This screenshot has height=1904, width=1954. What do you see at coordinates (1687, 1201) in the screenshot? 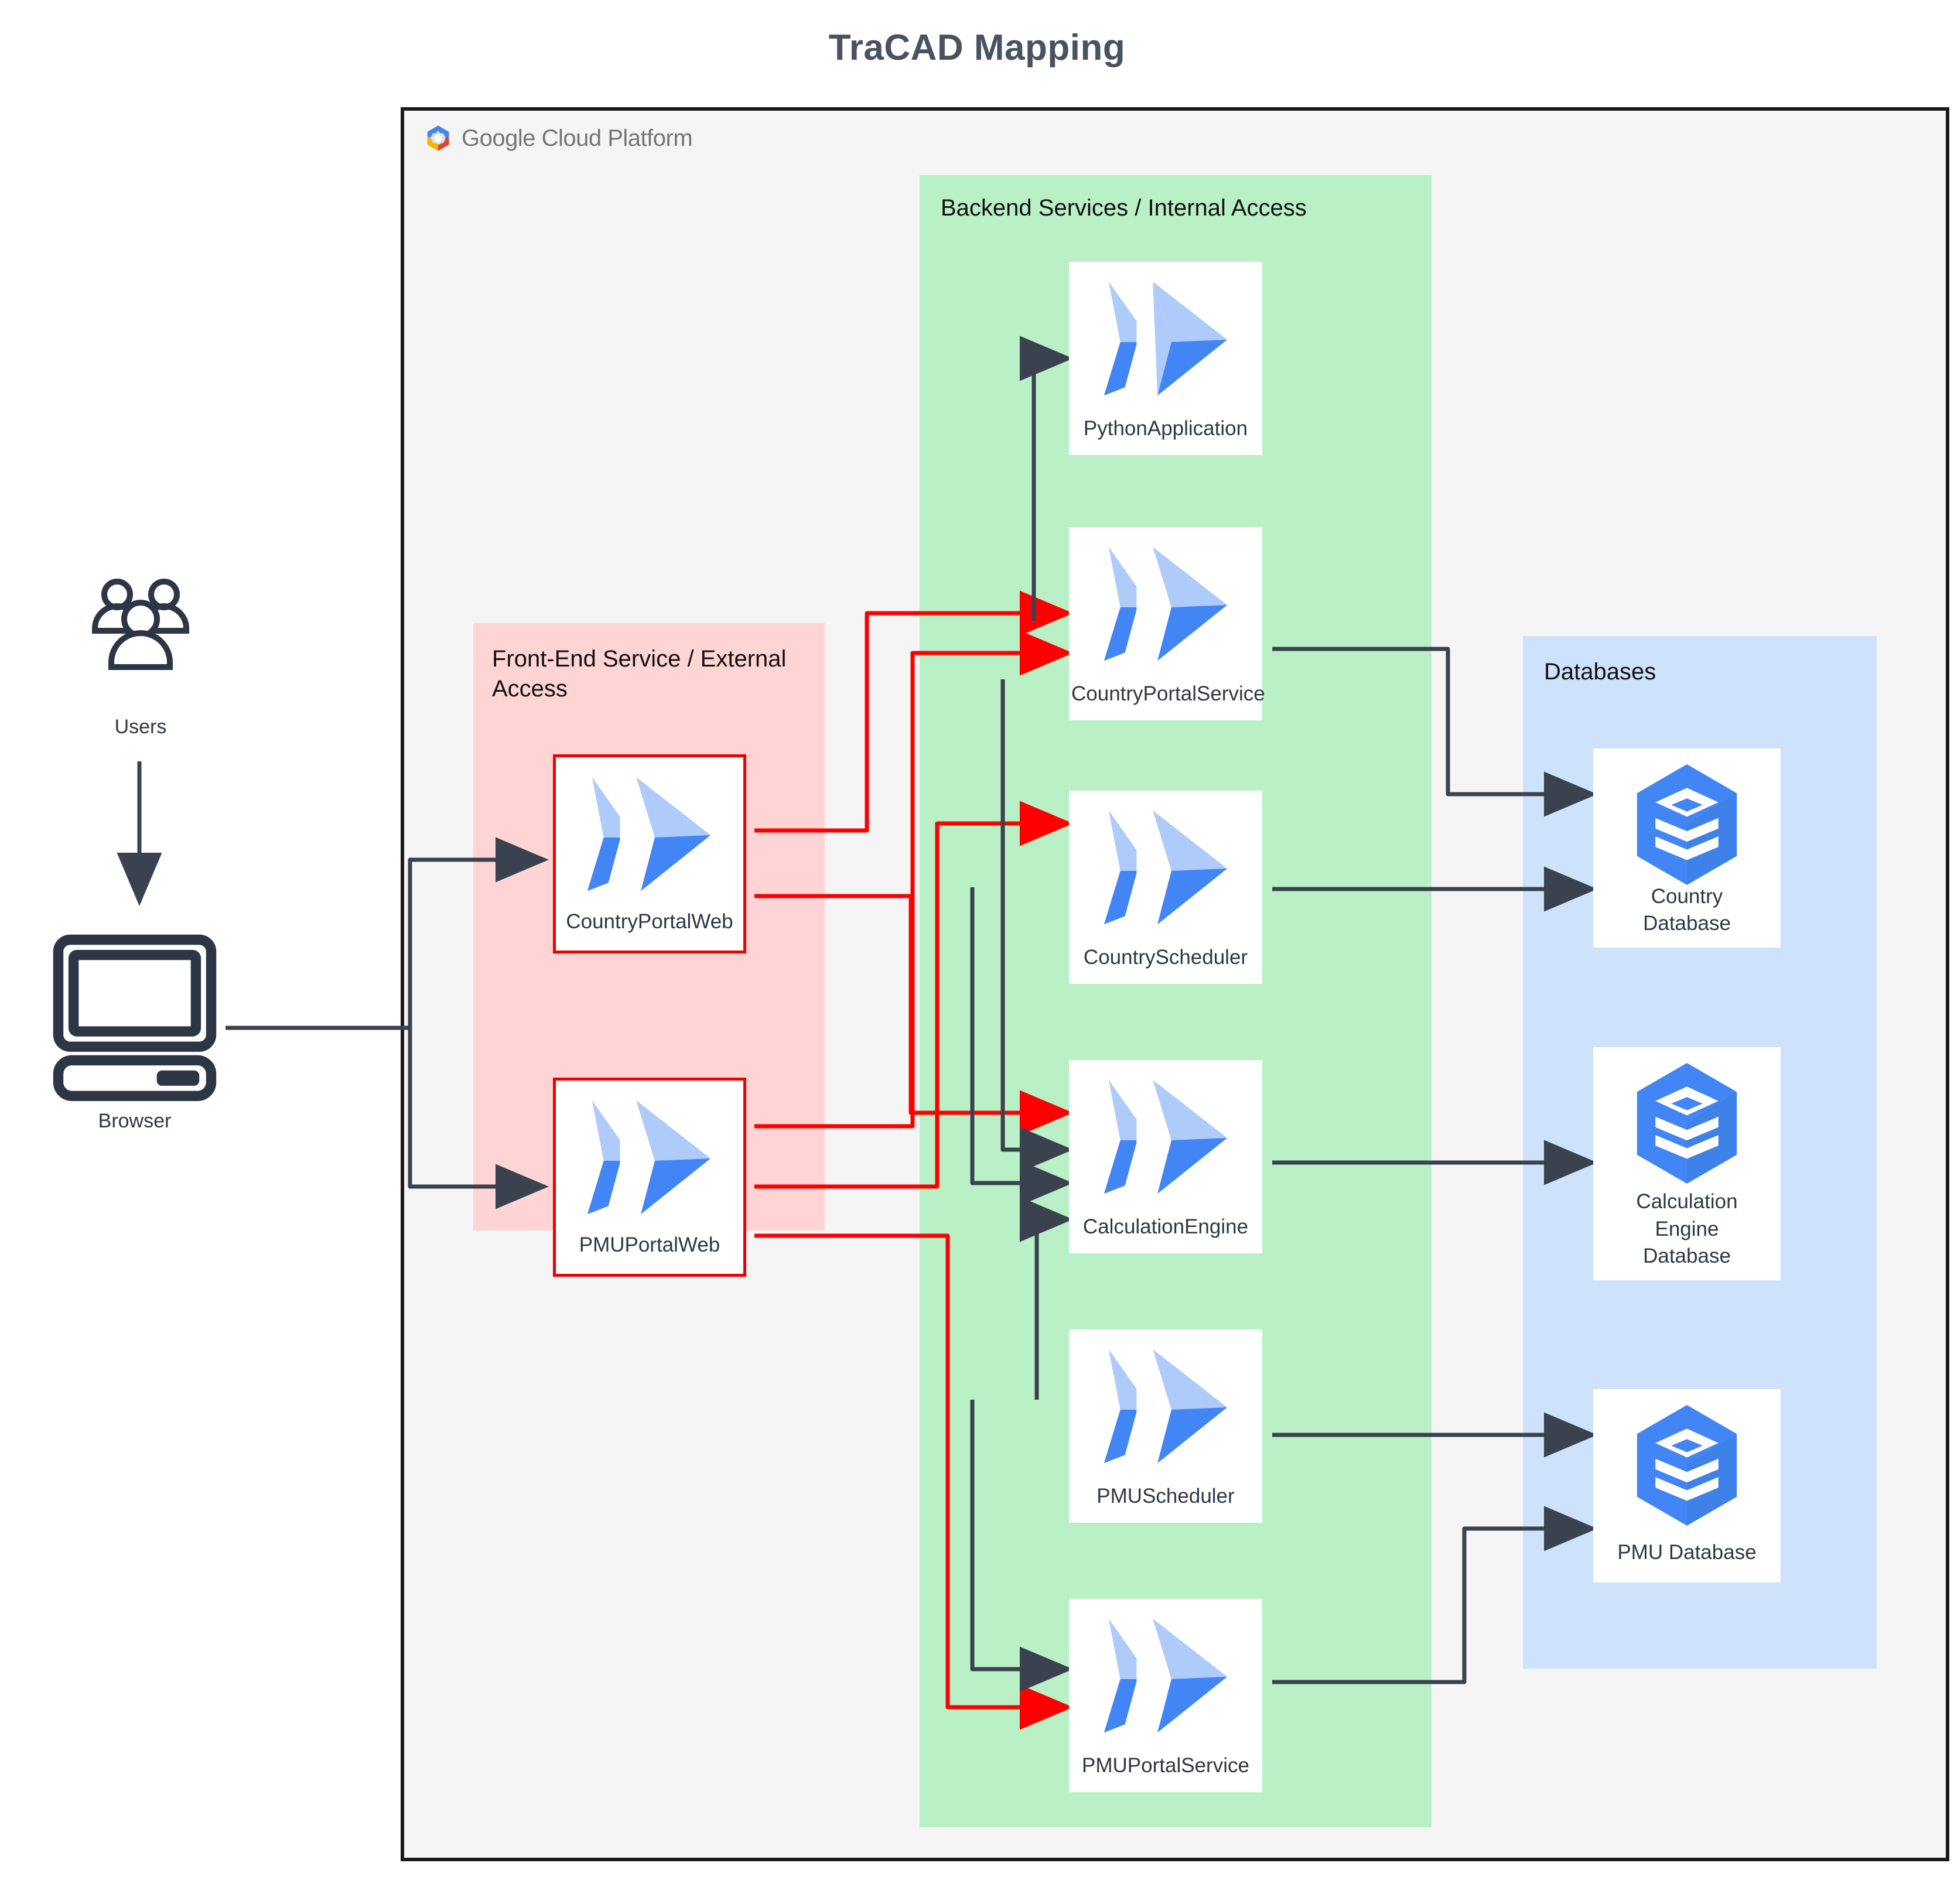
I see `calculation-engine-database-label-line1: Calculation` at bounding box center [1687, 1201].